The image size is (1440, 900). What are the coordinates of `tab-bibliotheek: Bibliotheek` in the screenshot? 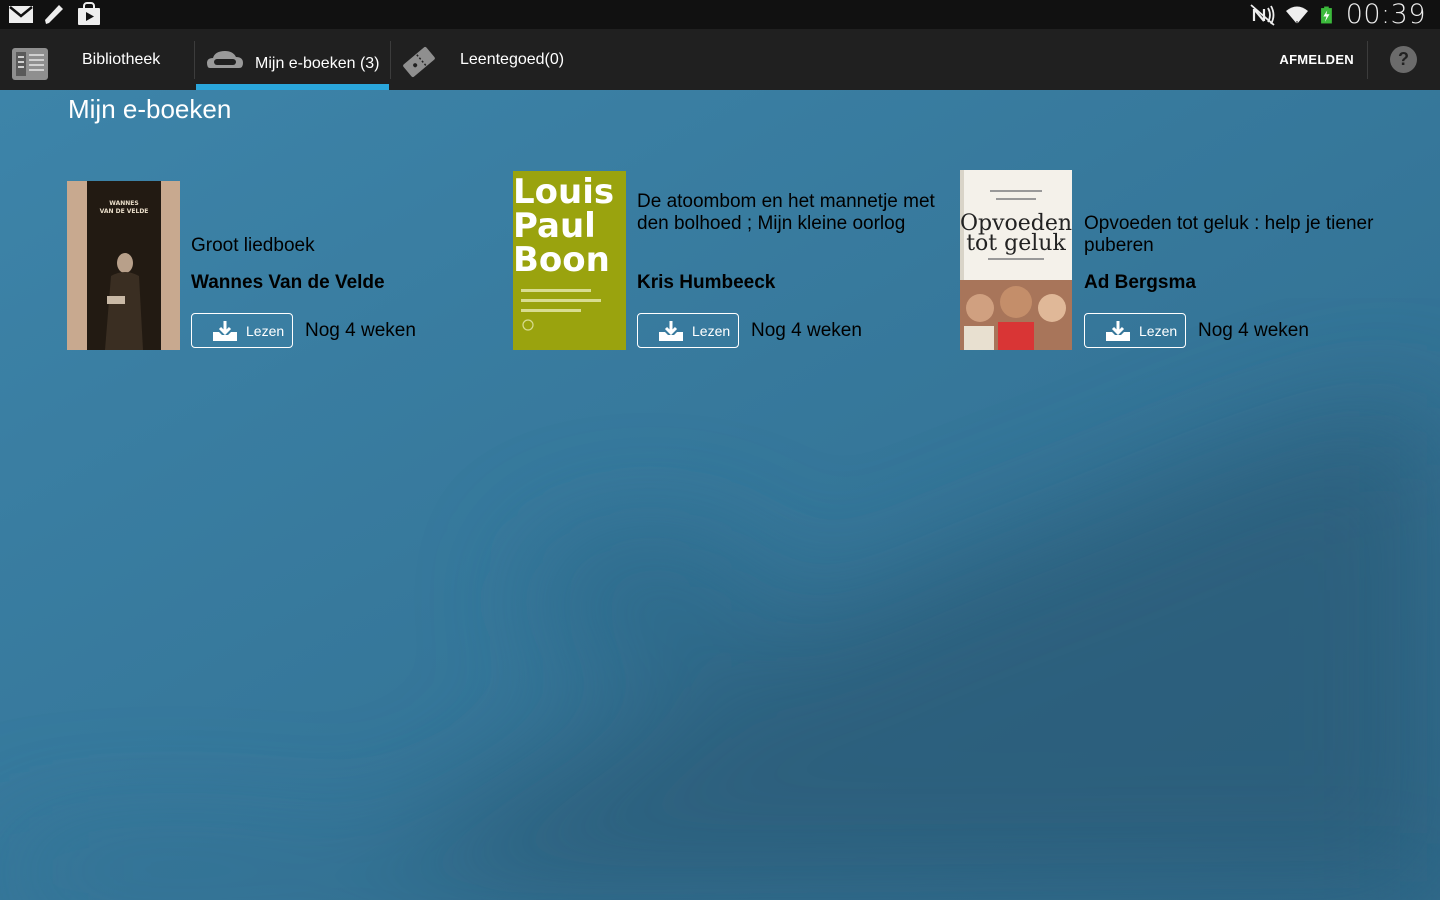 It's located at (121, 59).